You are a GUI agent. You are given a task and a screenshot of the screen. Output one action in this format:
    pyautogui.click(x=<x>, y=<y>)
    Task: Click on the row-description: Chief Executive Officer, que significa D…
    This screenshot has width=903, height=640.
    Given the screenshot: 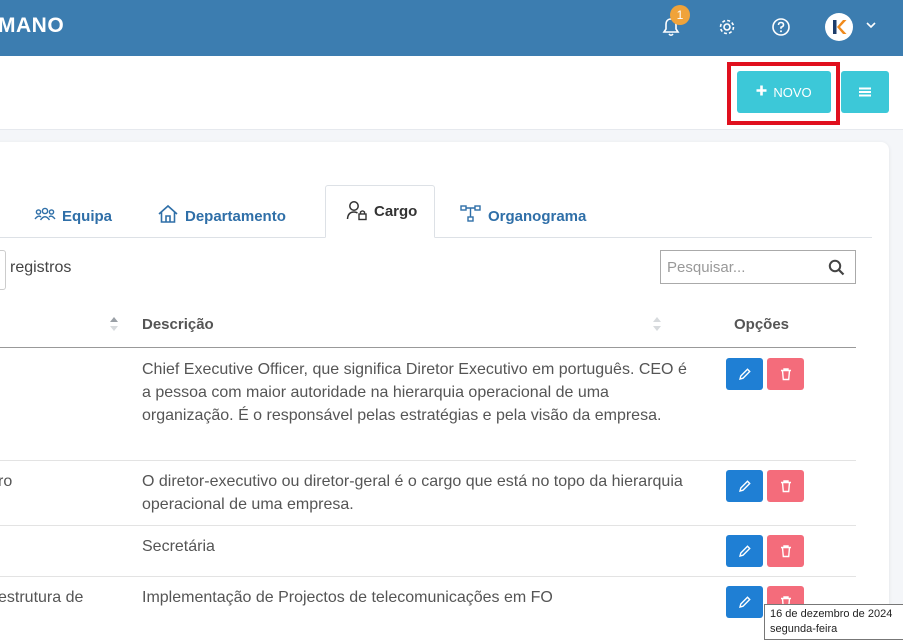 What is the action you would take?
    pyautogui.click(x=414, y=392)
    